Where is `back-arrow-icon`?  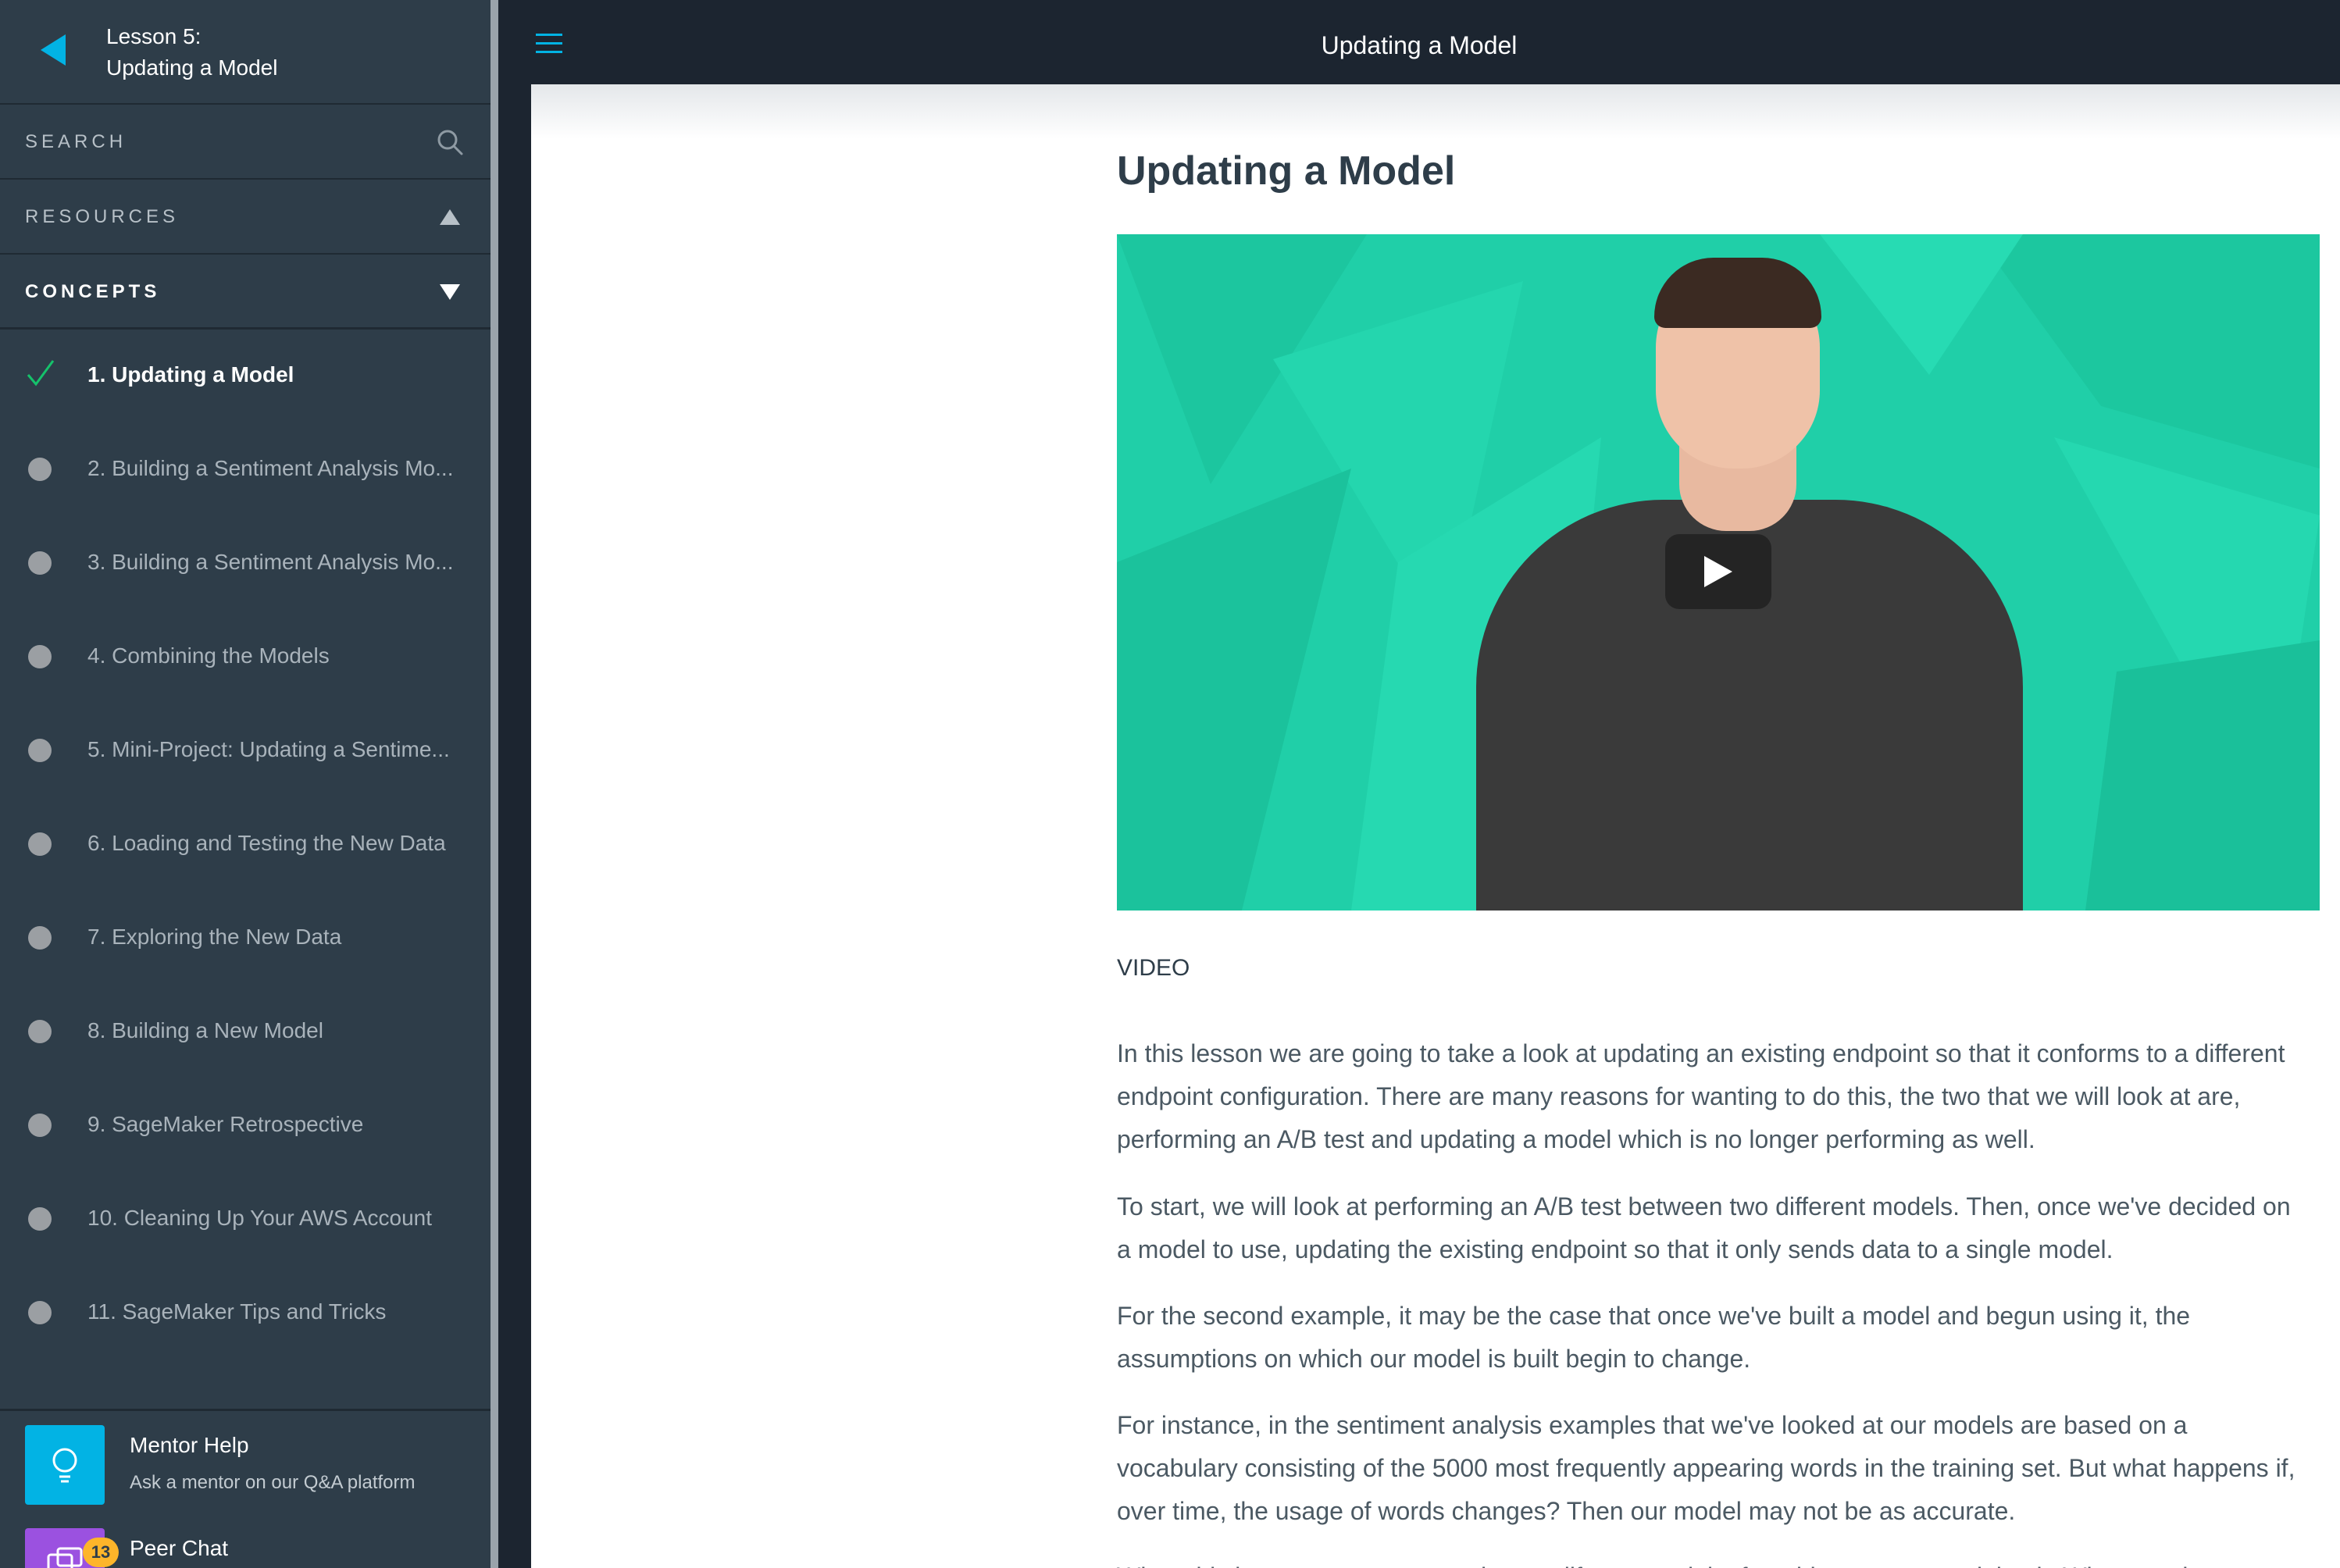 back-arrow-icon is located at coordinates (53, 50).